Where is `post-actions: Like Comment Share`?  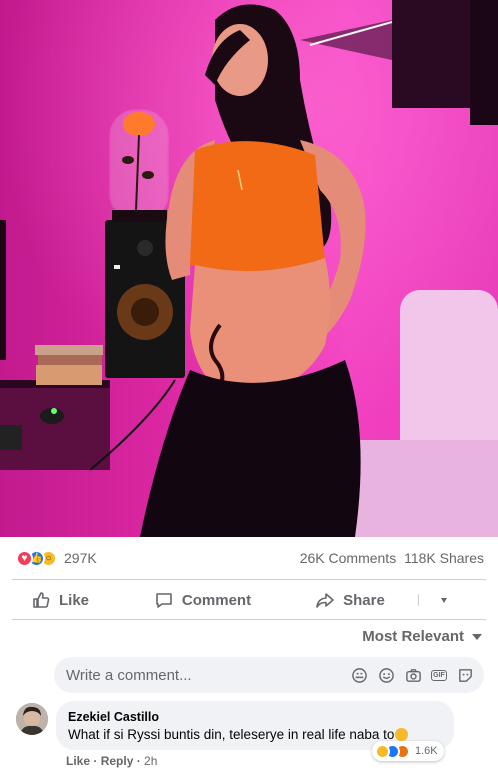
post-actions: Like Comment Share is located at coordinates (249, 600).